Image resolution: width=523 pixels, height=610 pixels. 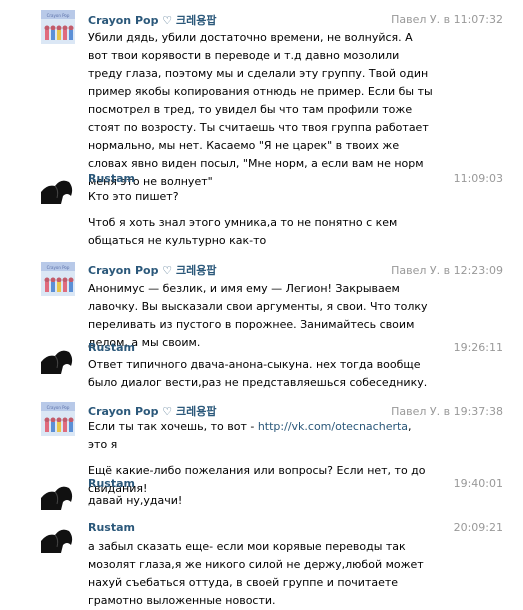 What do you see at coordinates (478, 411) in the screenshot?
I see `message-time: 19:37:38` at bounding box center [478, 411].